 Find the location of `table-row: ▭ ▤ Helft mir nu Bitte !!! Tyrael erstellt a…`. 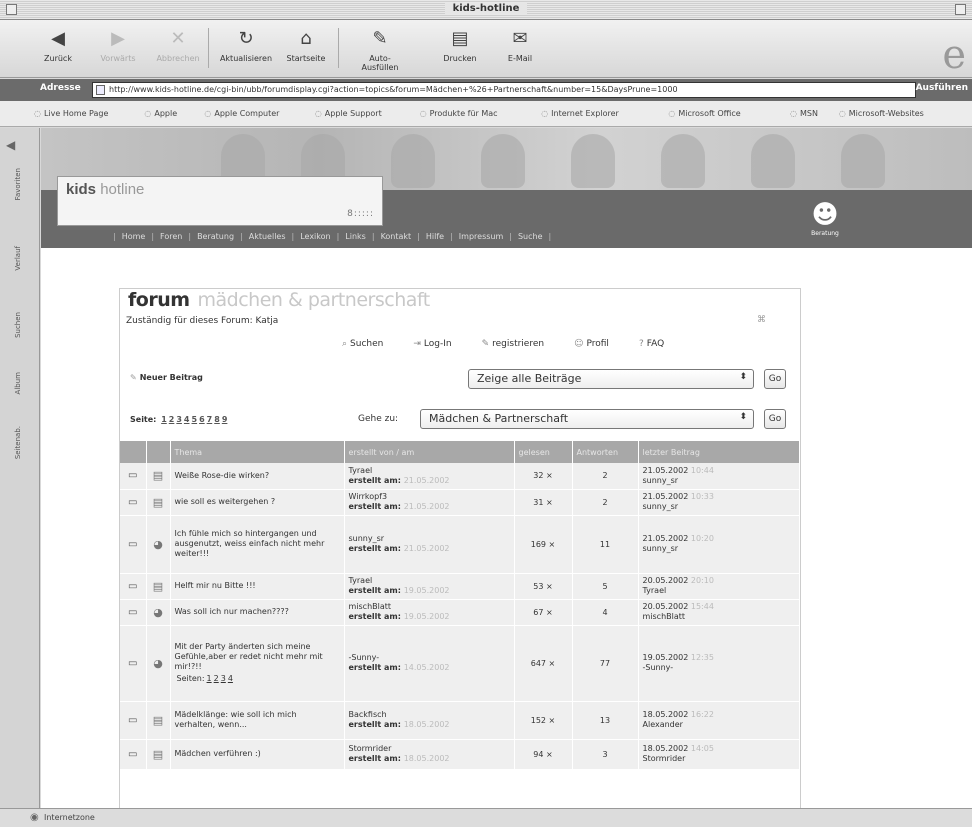

table-row: ▭ ▤ Helft mir nu Bitte !!! Tyrael erstellt a… is located at coordinates (460, 586).